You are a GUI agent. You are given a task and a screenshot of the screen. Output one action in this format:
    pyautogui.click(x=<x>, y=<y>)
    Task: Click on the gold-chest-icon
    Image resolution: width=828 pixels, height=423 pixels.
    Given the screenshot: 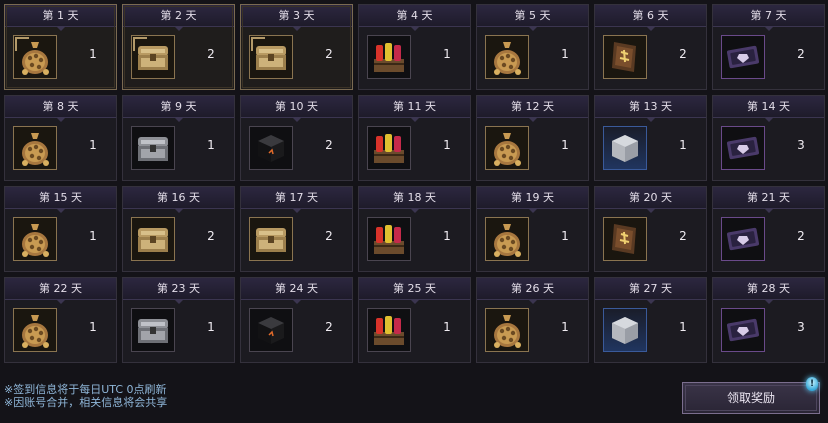 What is the action you would take?
    pyautogui.click(x=271, y=239)
    